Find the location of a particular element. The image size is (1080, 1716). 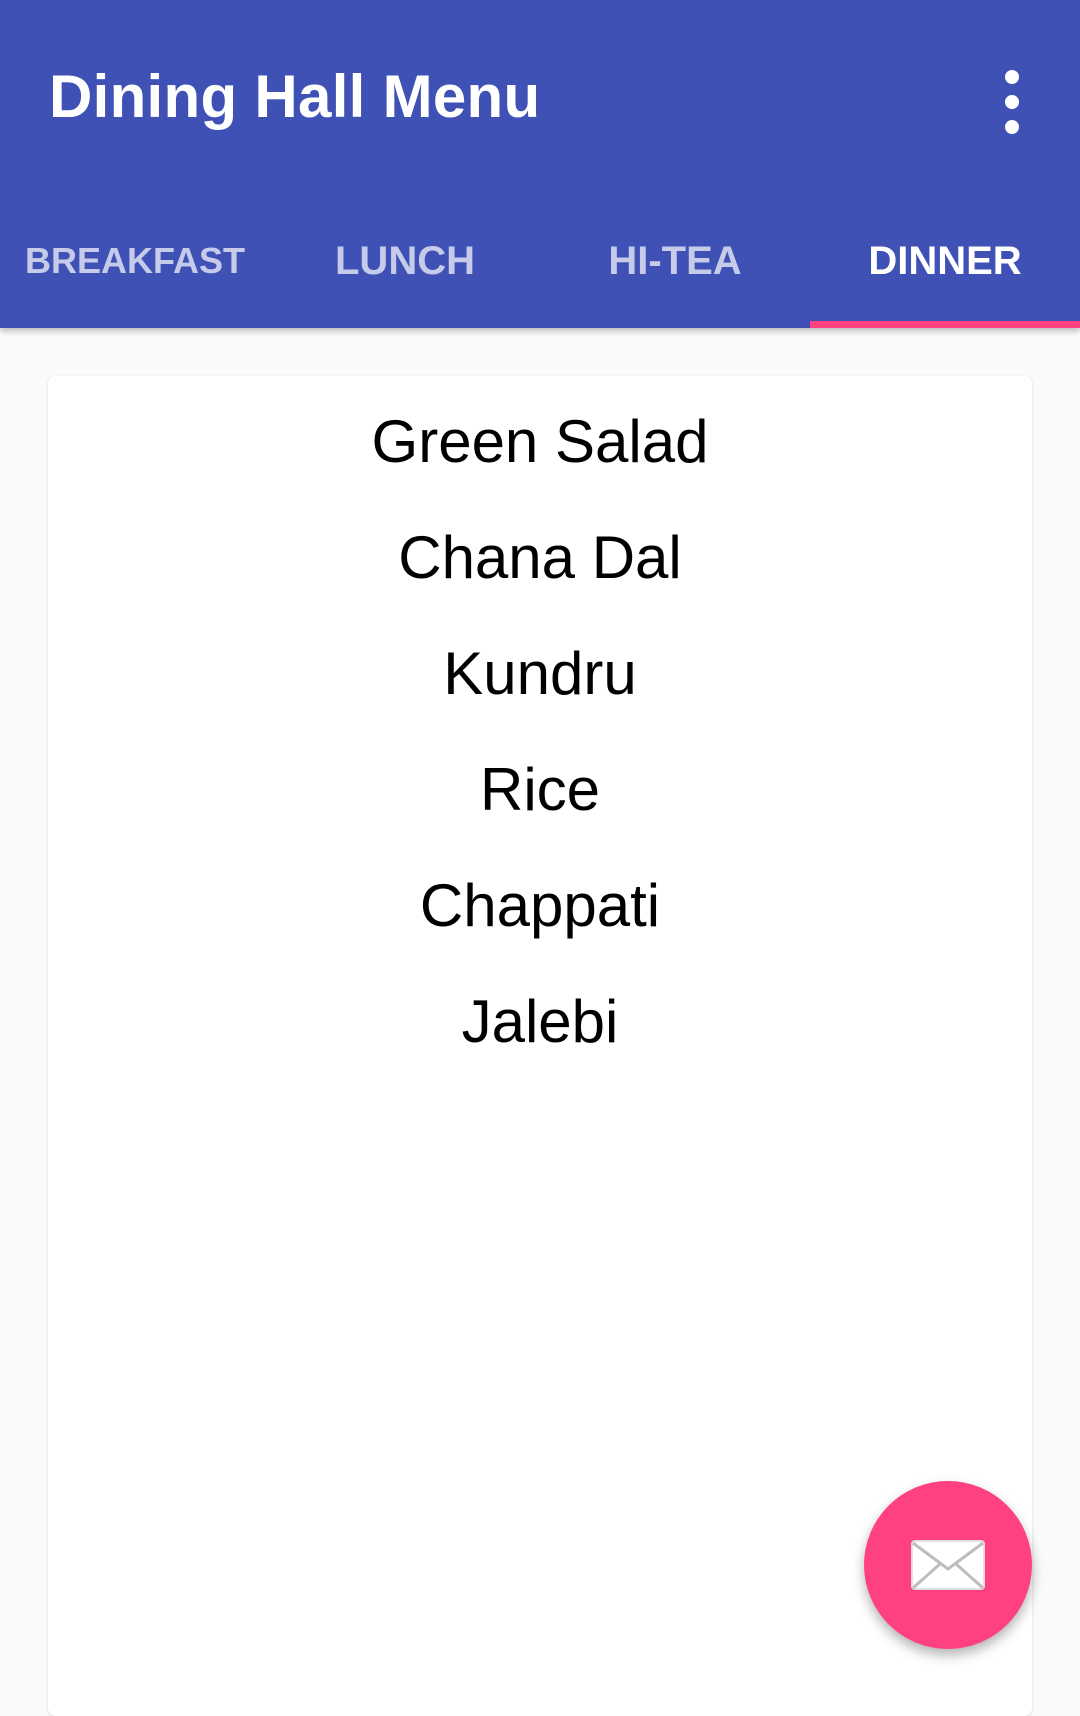

menu-item: Green Salad is located at coordinates (540, 441).